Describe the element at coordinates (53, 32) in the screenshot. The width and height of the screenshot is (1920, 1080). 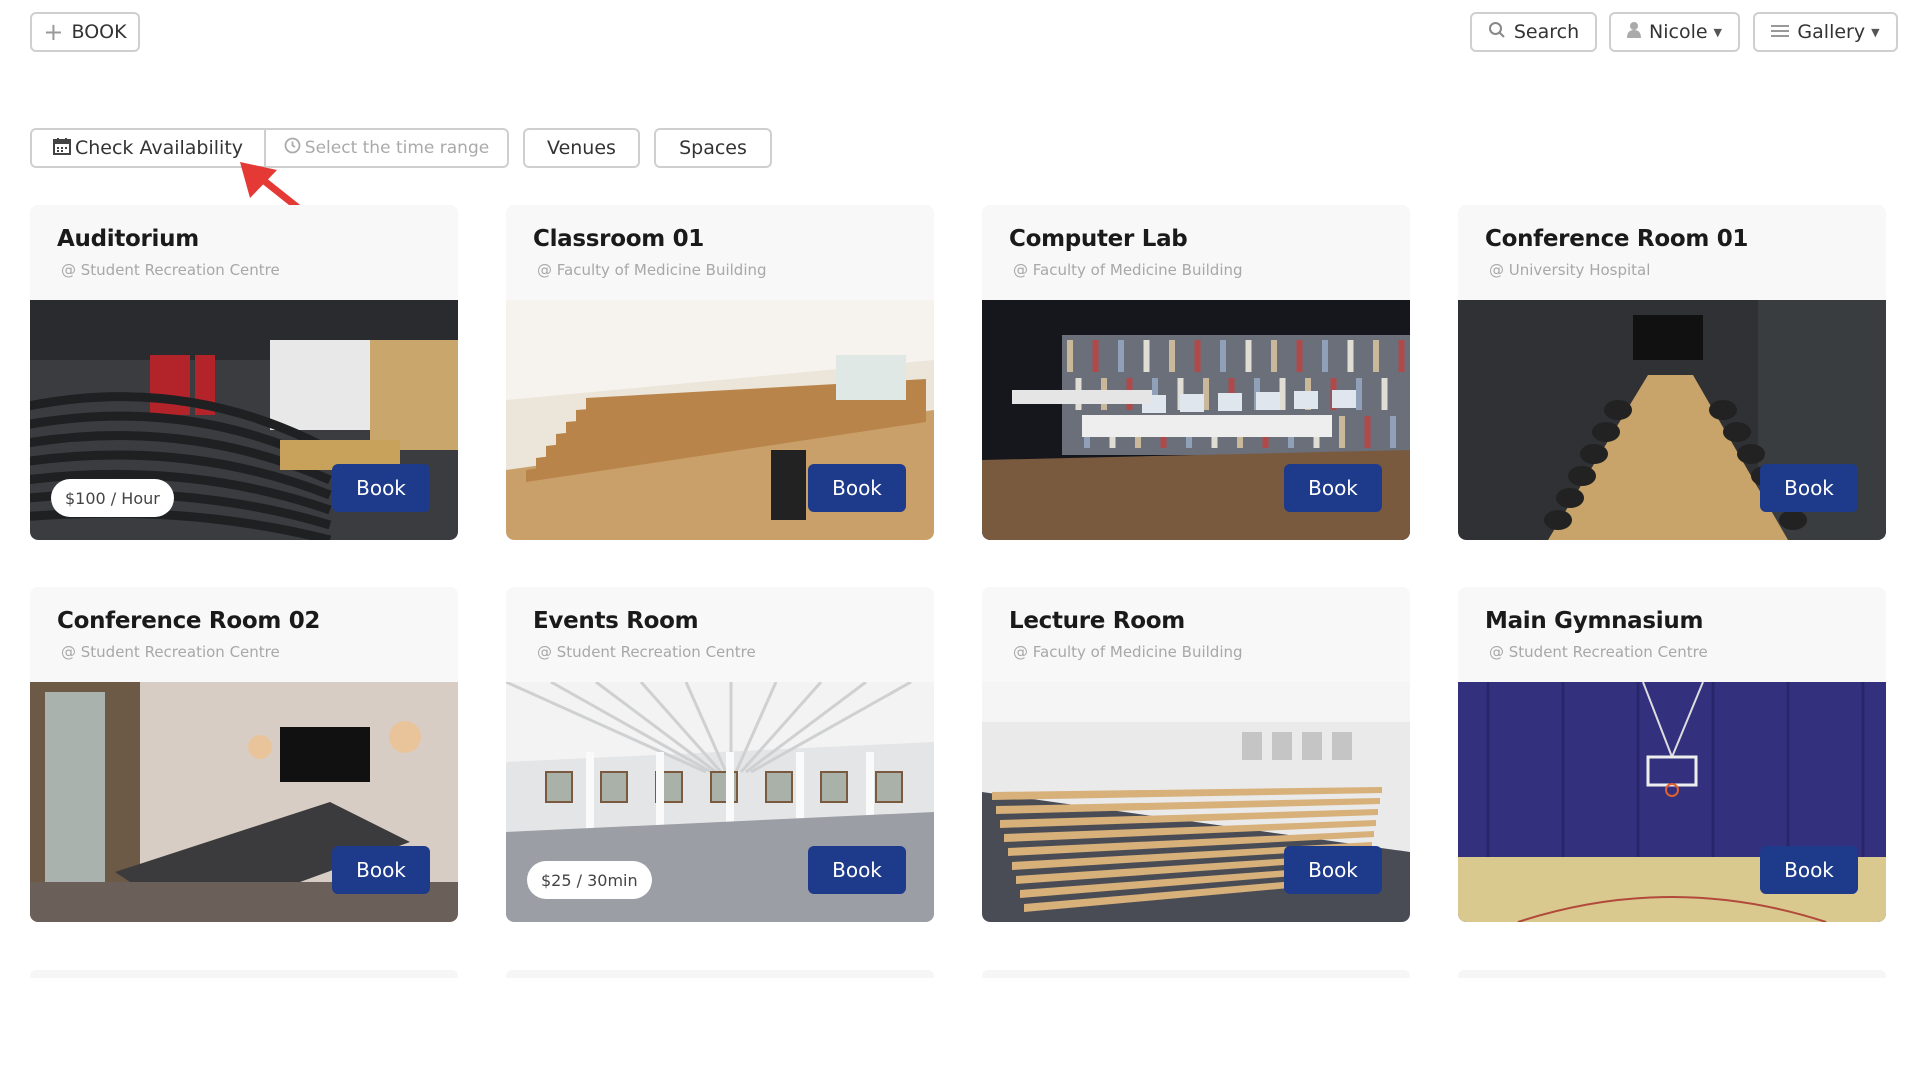
I see `plus-icon: +` at that location.